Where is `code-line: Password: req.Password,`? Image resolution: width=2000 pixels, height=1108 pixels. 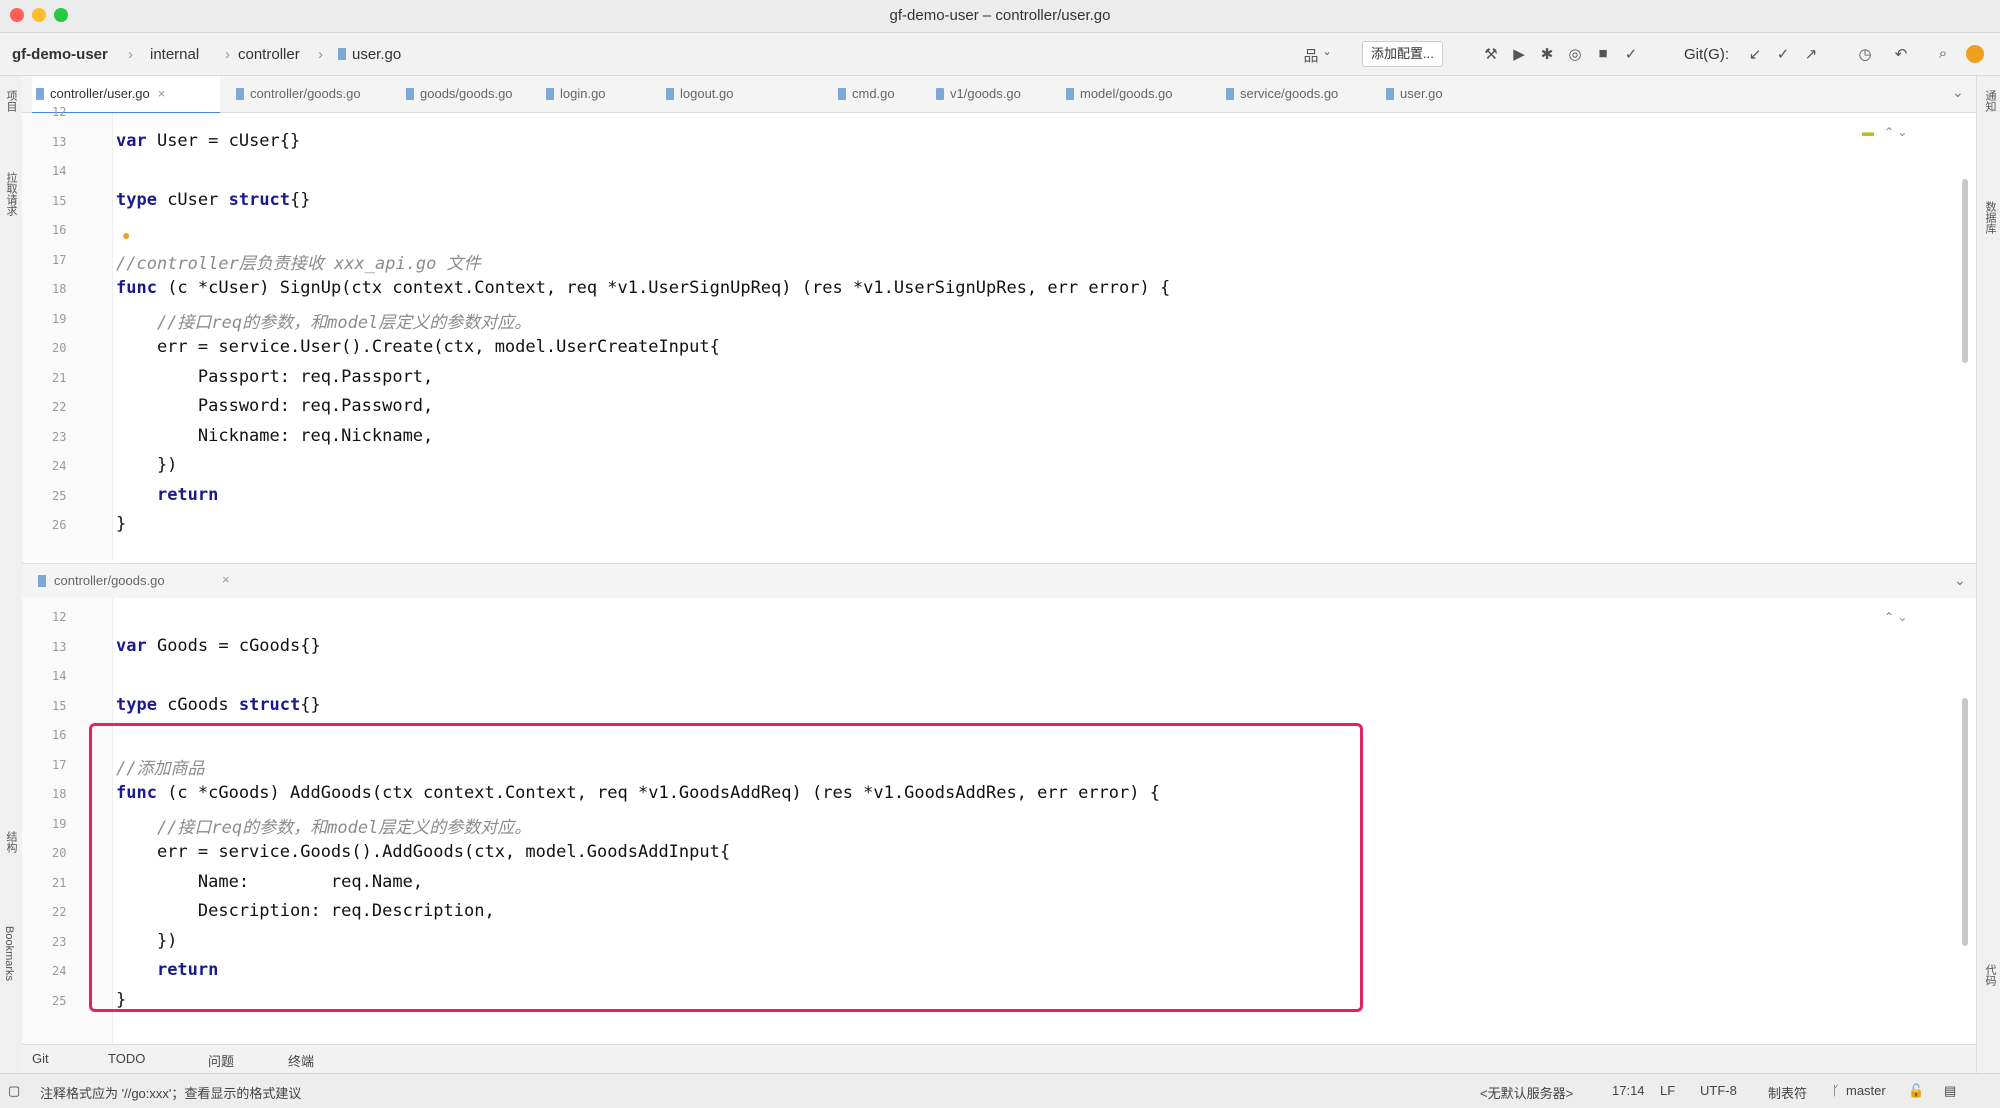 code-line: Password: req.Password, is located at coordinates (274, 406).